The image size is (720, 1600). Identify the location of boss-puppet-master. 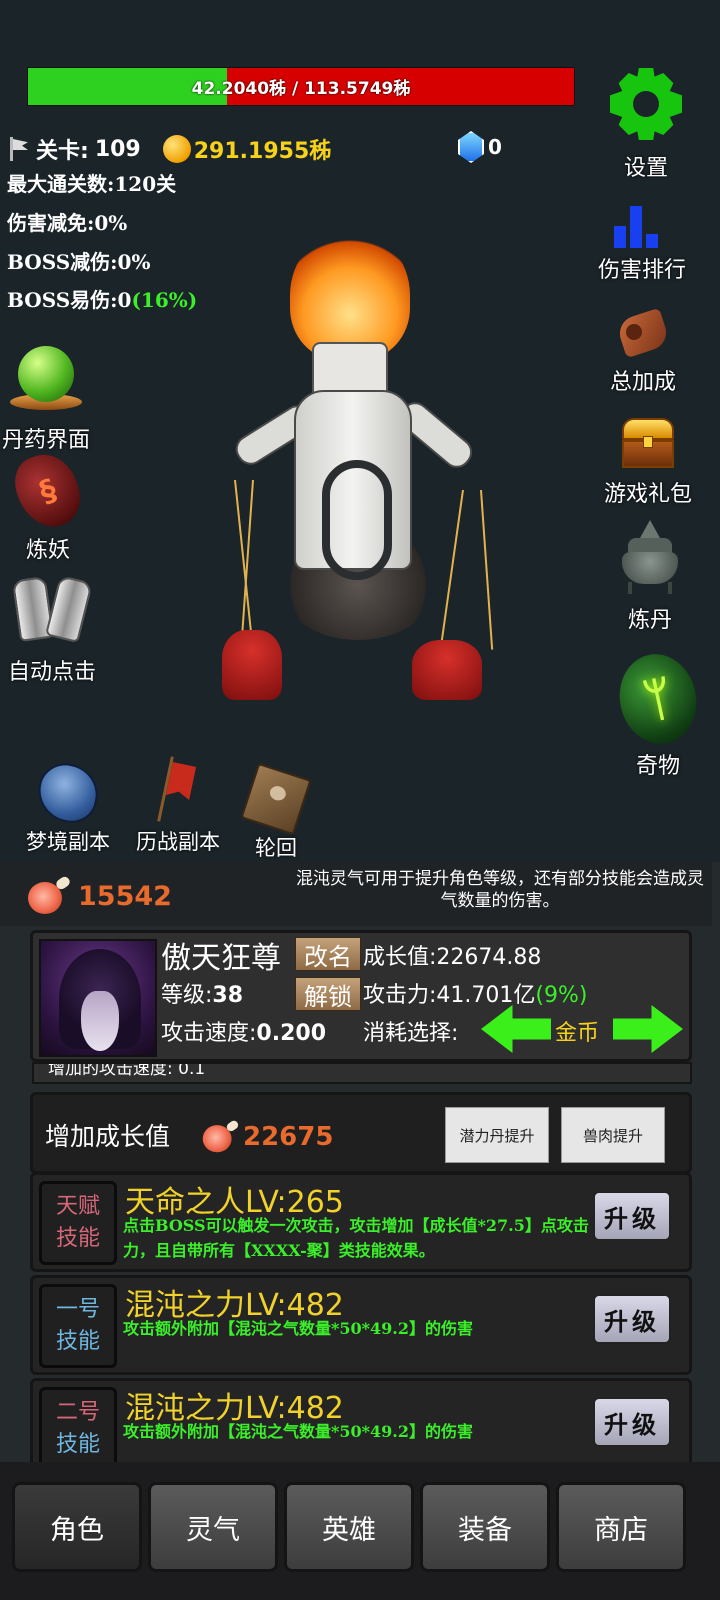
(357, 475).